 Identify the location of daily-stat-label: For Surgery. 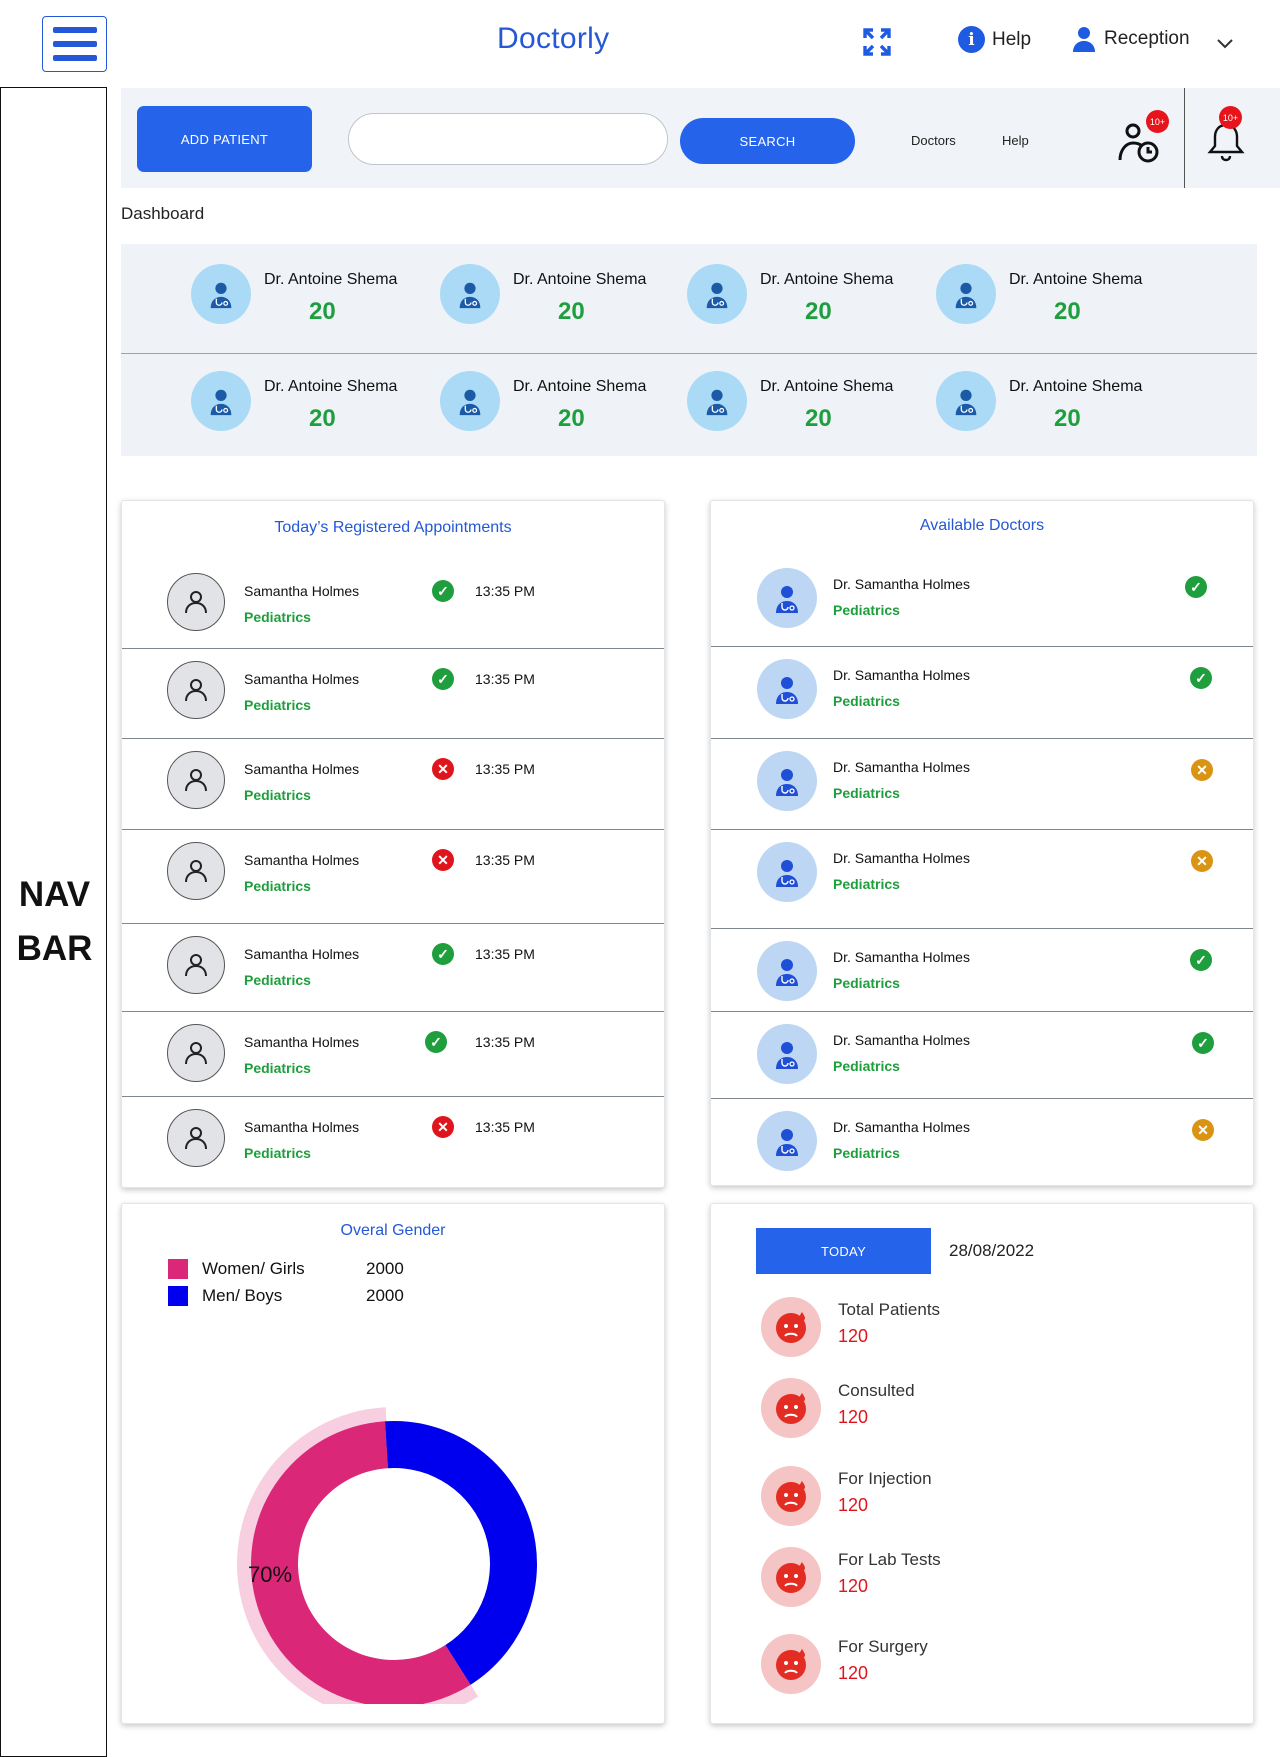
(883, 1646).